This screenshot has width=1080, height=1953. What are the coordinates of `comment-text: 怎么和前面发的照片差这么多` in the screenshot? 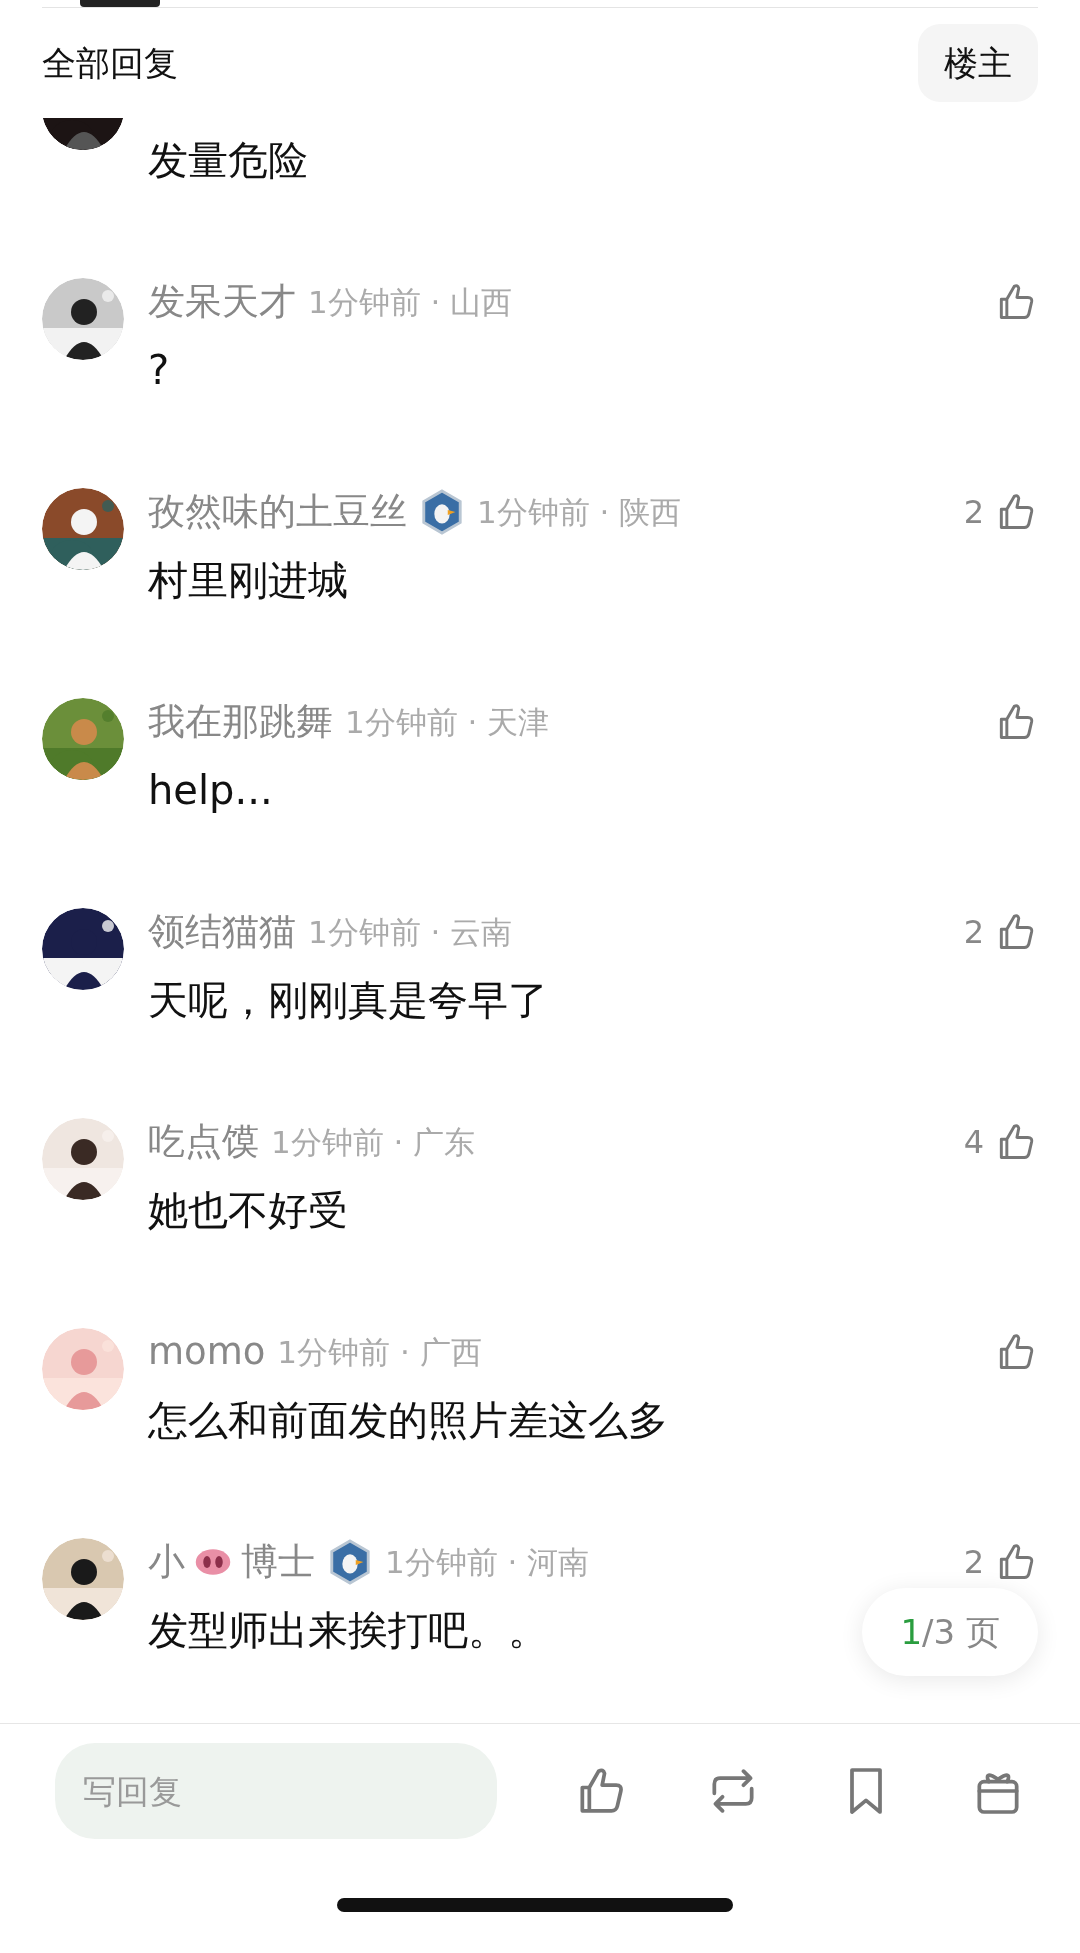 It's located at (408, 1420).